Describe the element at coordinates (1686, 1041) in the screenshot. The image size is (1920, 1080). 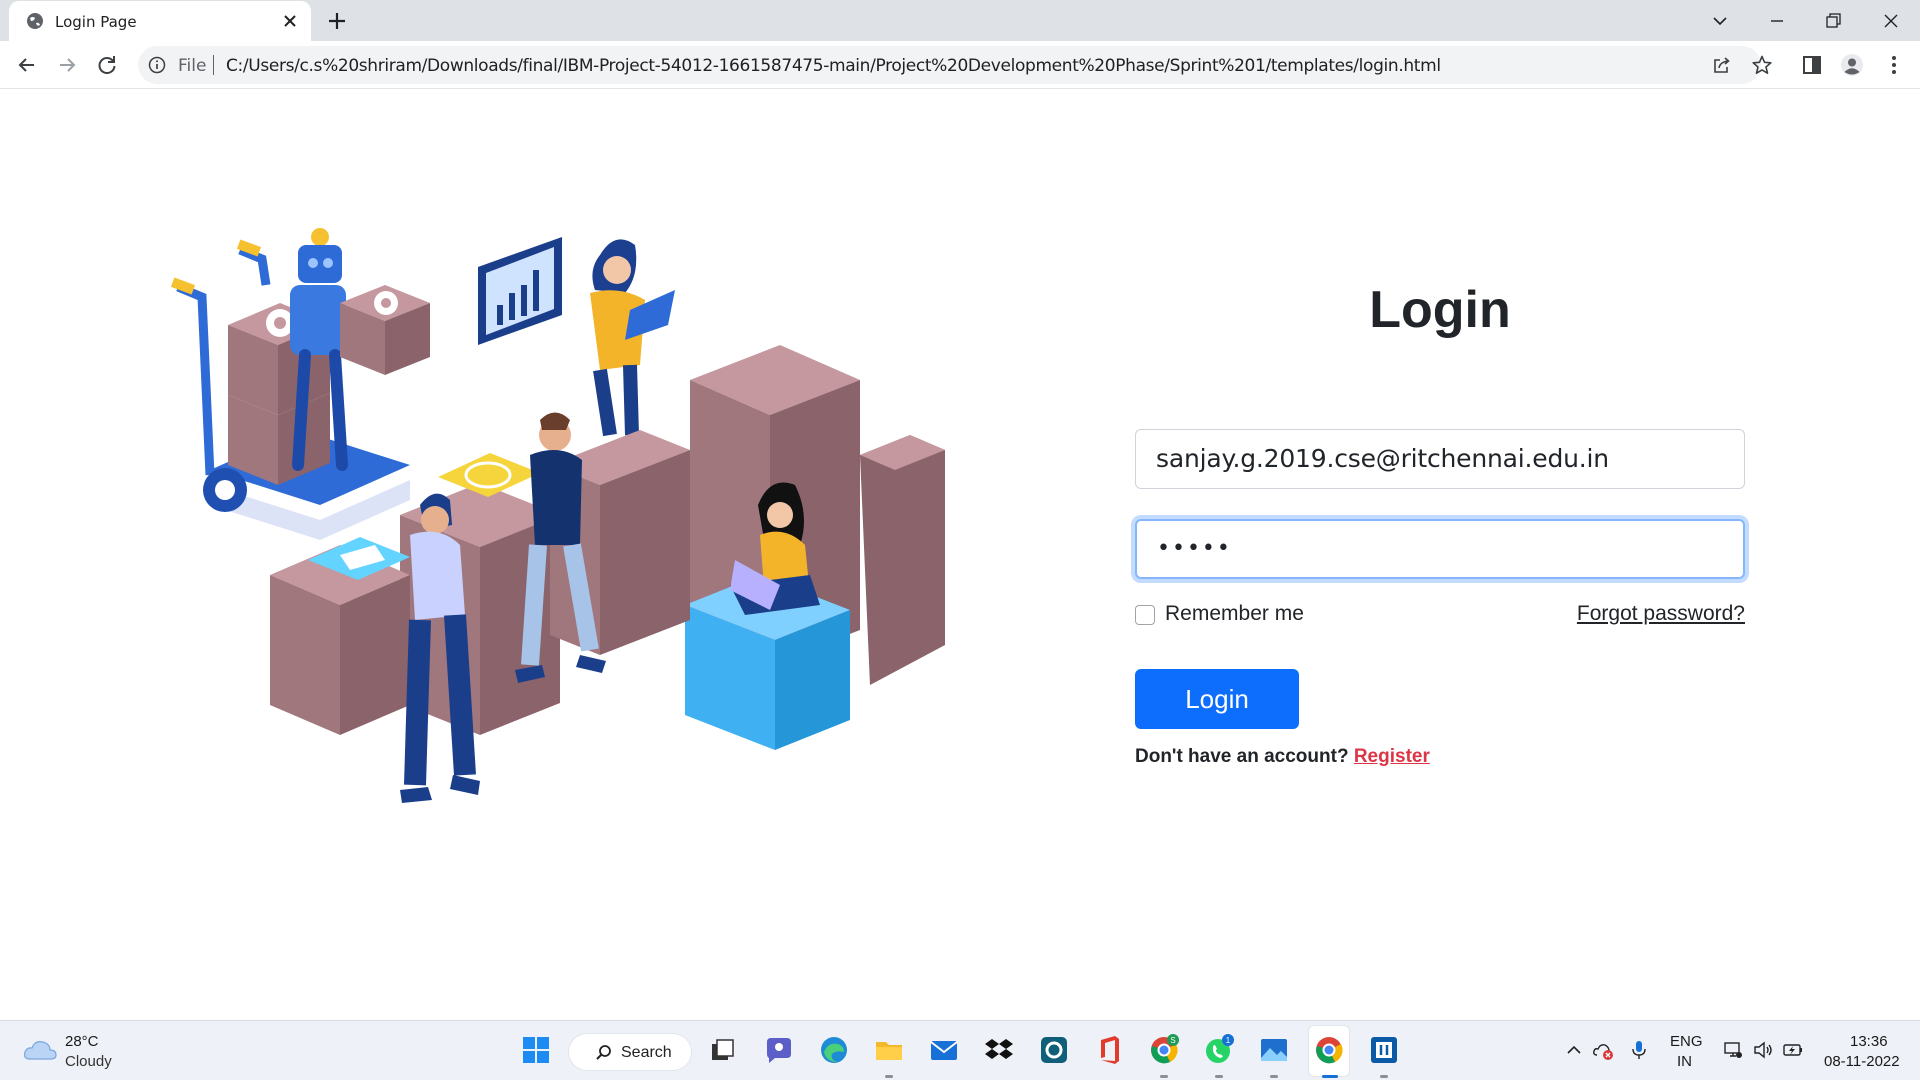
I see `language-indicator: ENG` at that location.